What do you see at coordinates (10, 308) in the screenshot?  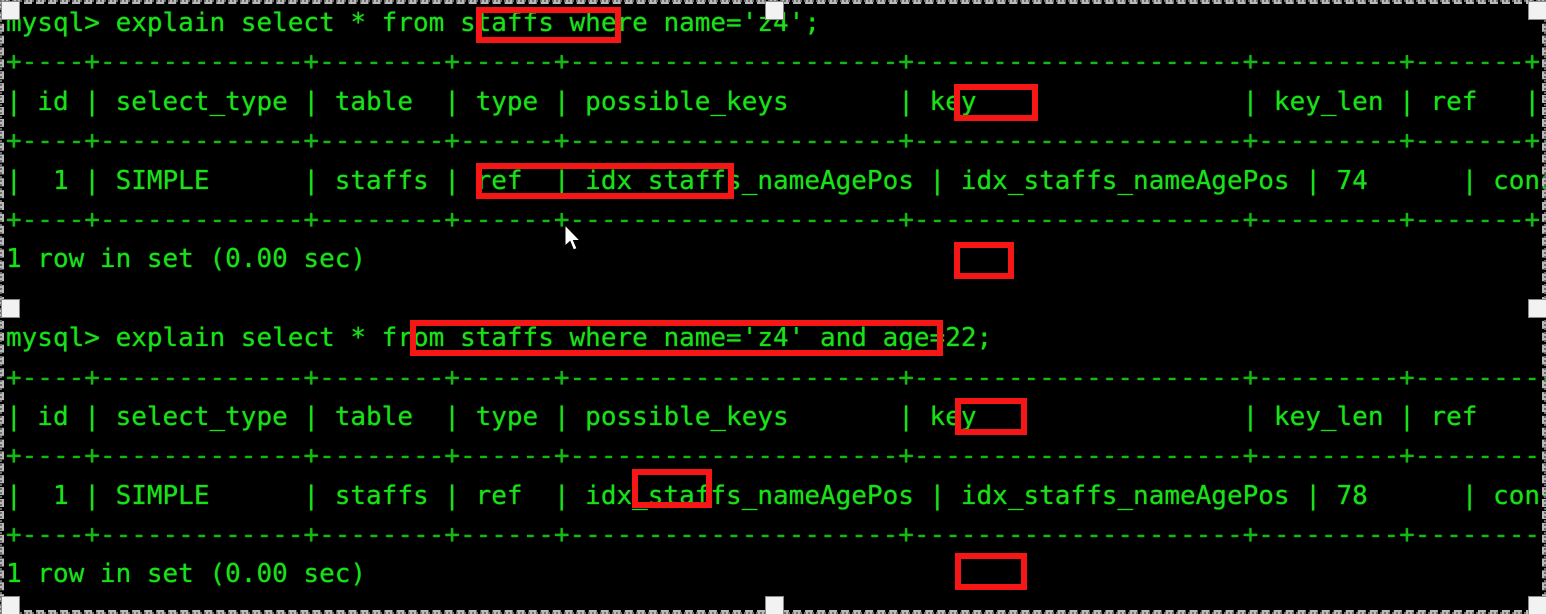 I see `resize-handle-middle-left` at bounding box center [10, 308].